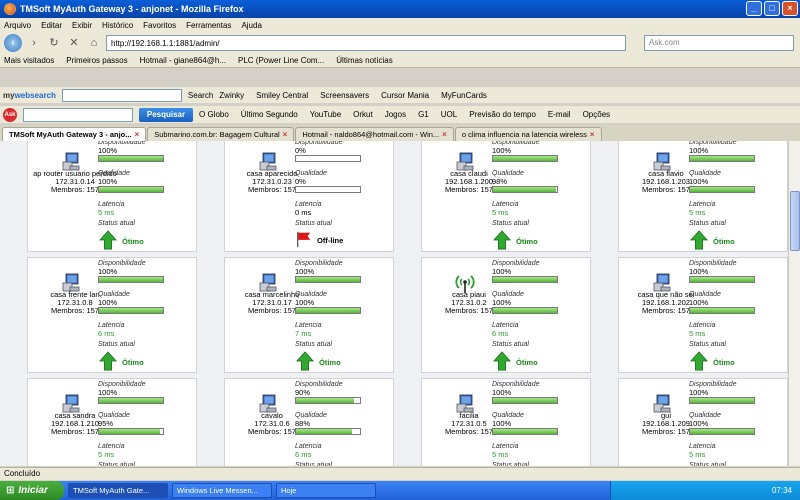 This screenshot has height=500, width=800. What do you see at coordinates (214, 114) in the screenshot?
I see `toolbar2-item: O Globo` at bounding box center [214, 114].